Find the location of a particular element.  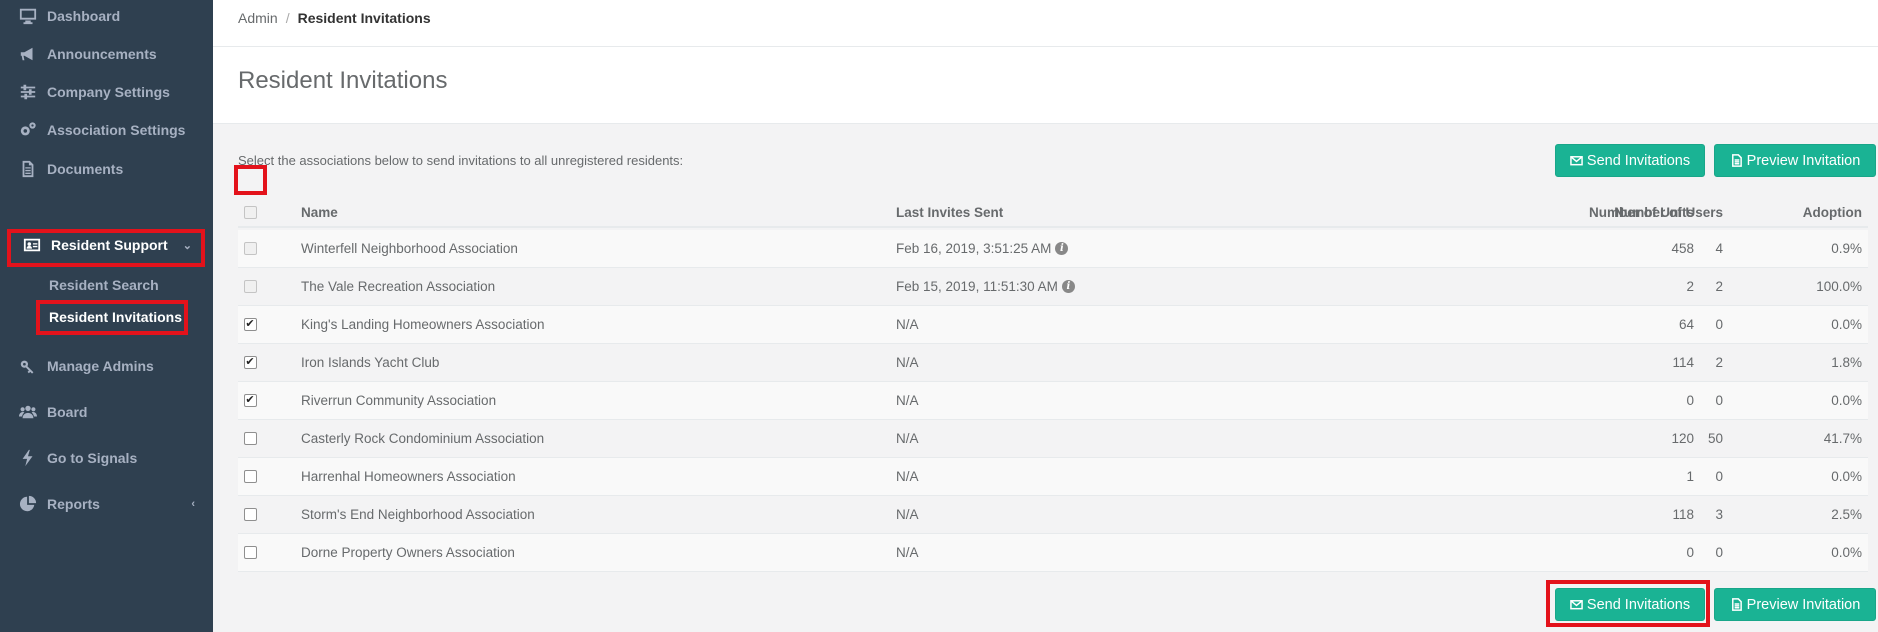

header-name: Name is located at coordinates (319, 212).